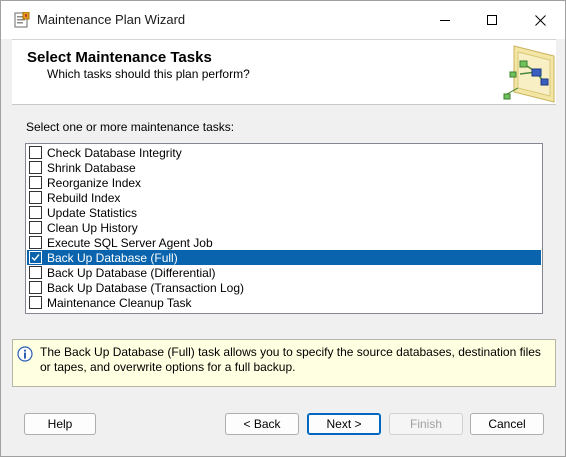  What do you see at coordinates (507, 424) in the screenshot?
I see `cancel-button: Cancel` at bounding box center [507, 424].